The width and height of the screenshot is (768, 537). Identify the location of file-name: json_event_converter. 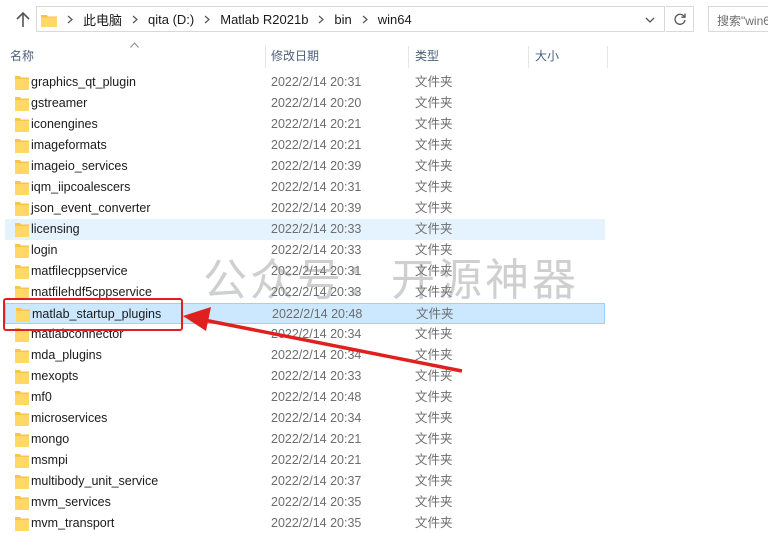
(91, 208).